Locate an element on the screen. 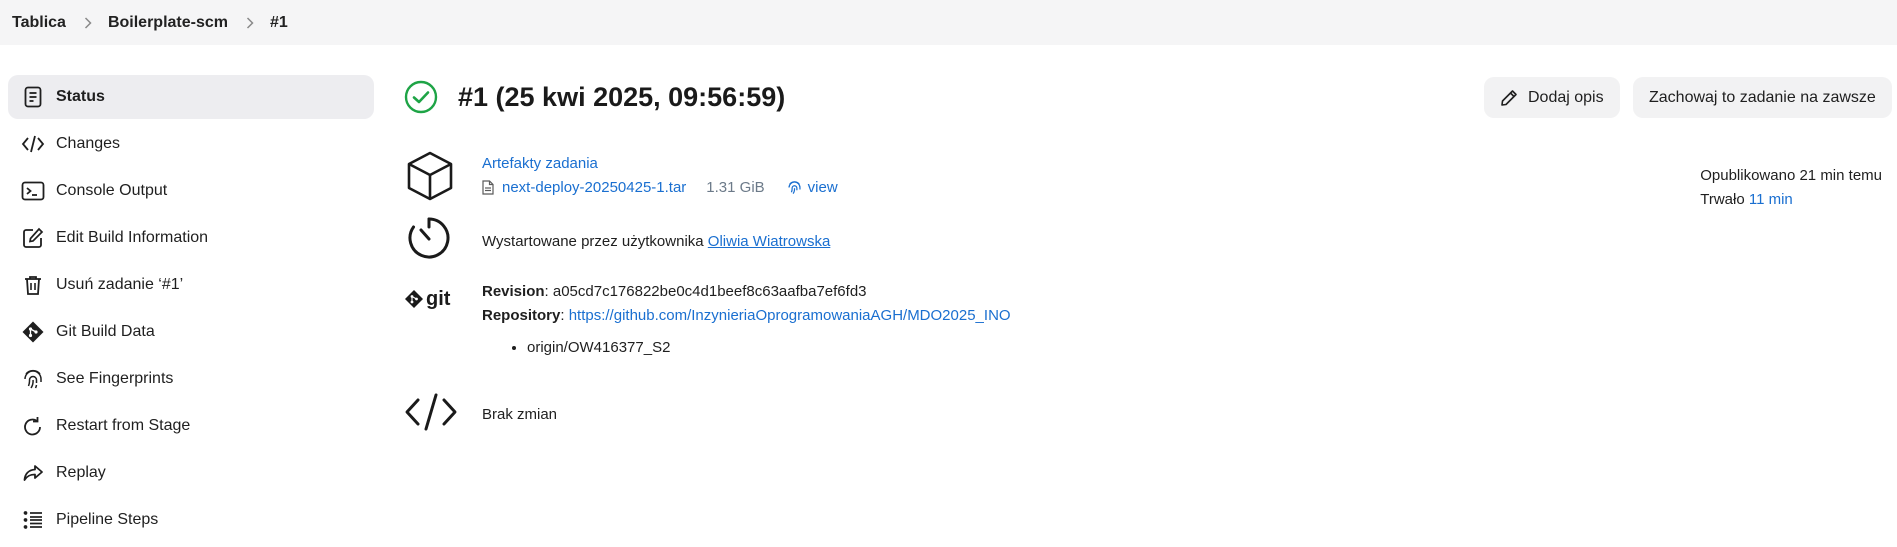 The width and height of the screenshot is (1897, 547). revision-label: Revision is located at coordinates (513, 291).